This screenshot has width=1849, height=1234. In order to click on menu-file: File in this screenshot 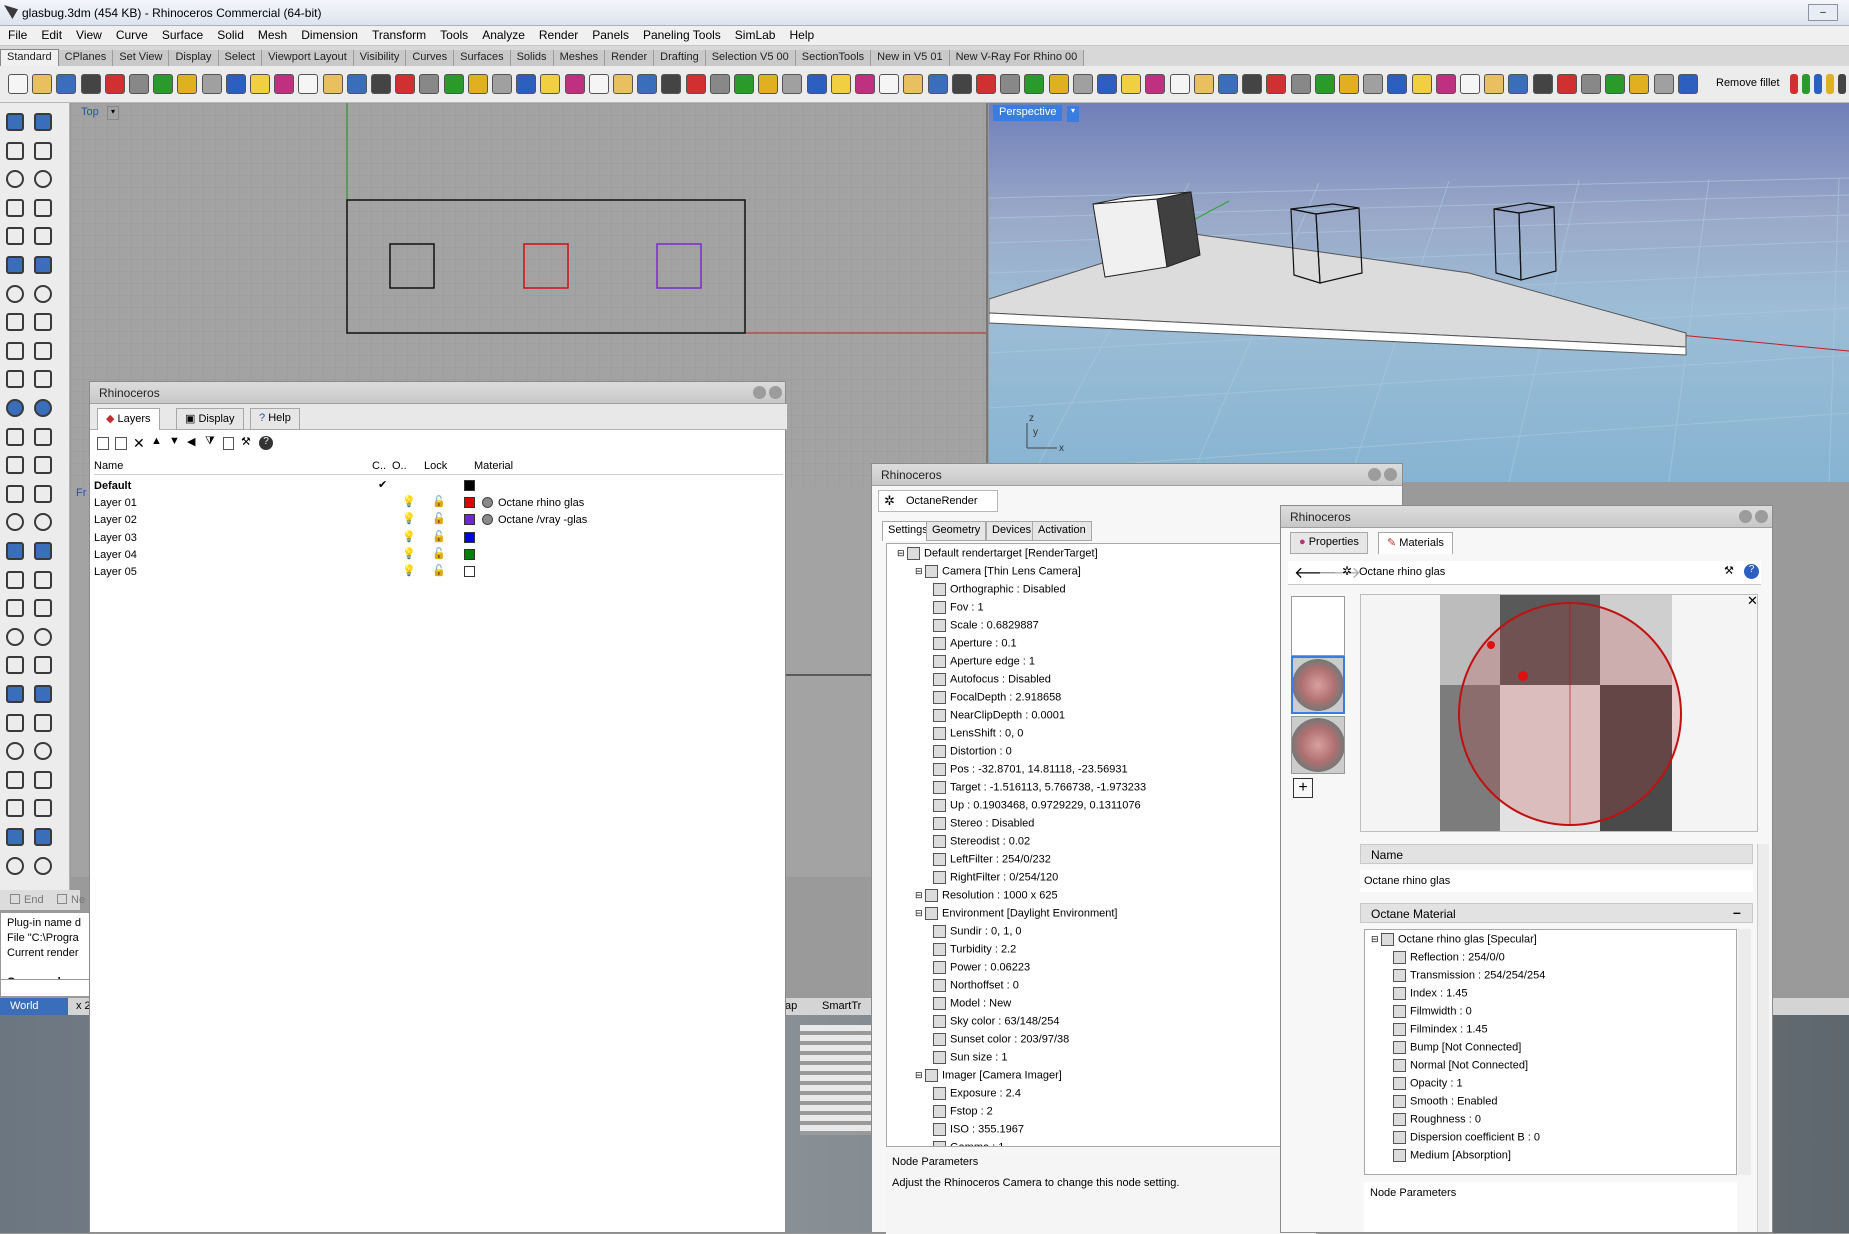, I will do `click(16, 34)`.